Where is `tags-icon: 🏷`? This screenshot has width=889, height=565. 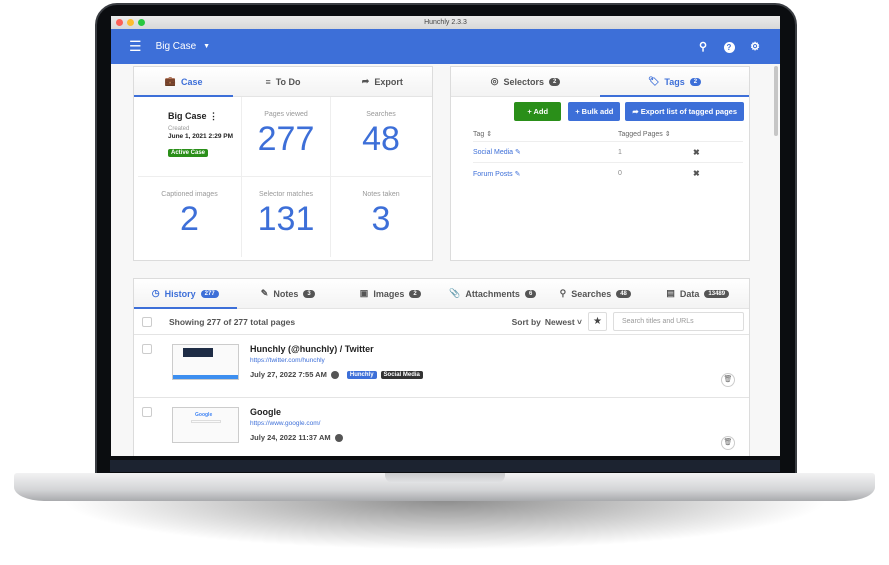 tags-icon: 🏷 is located at coordinates (653, 81).